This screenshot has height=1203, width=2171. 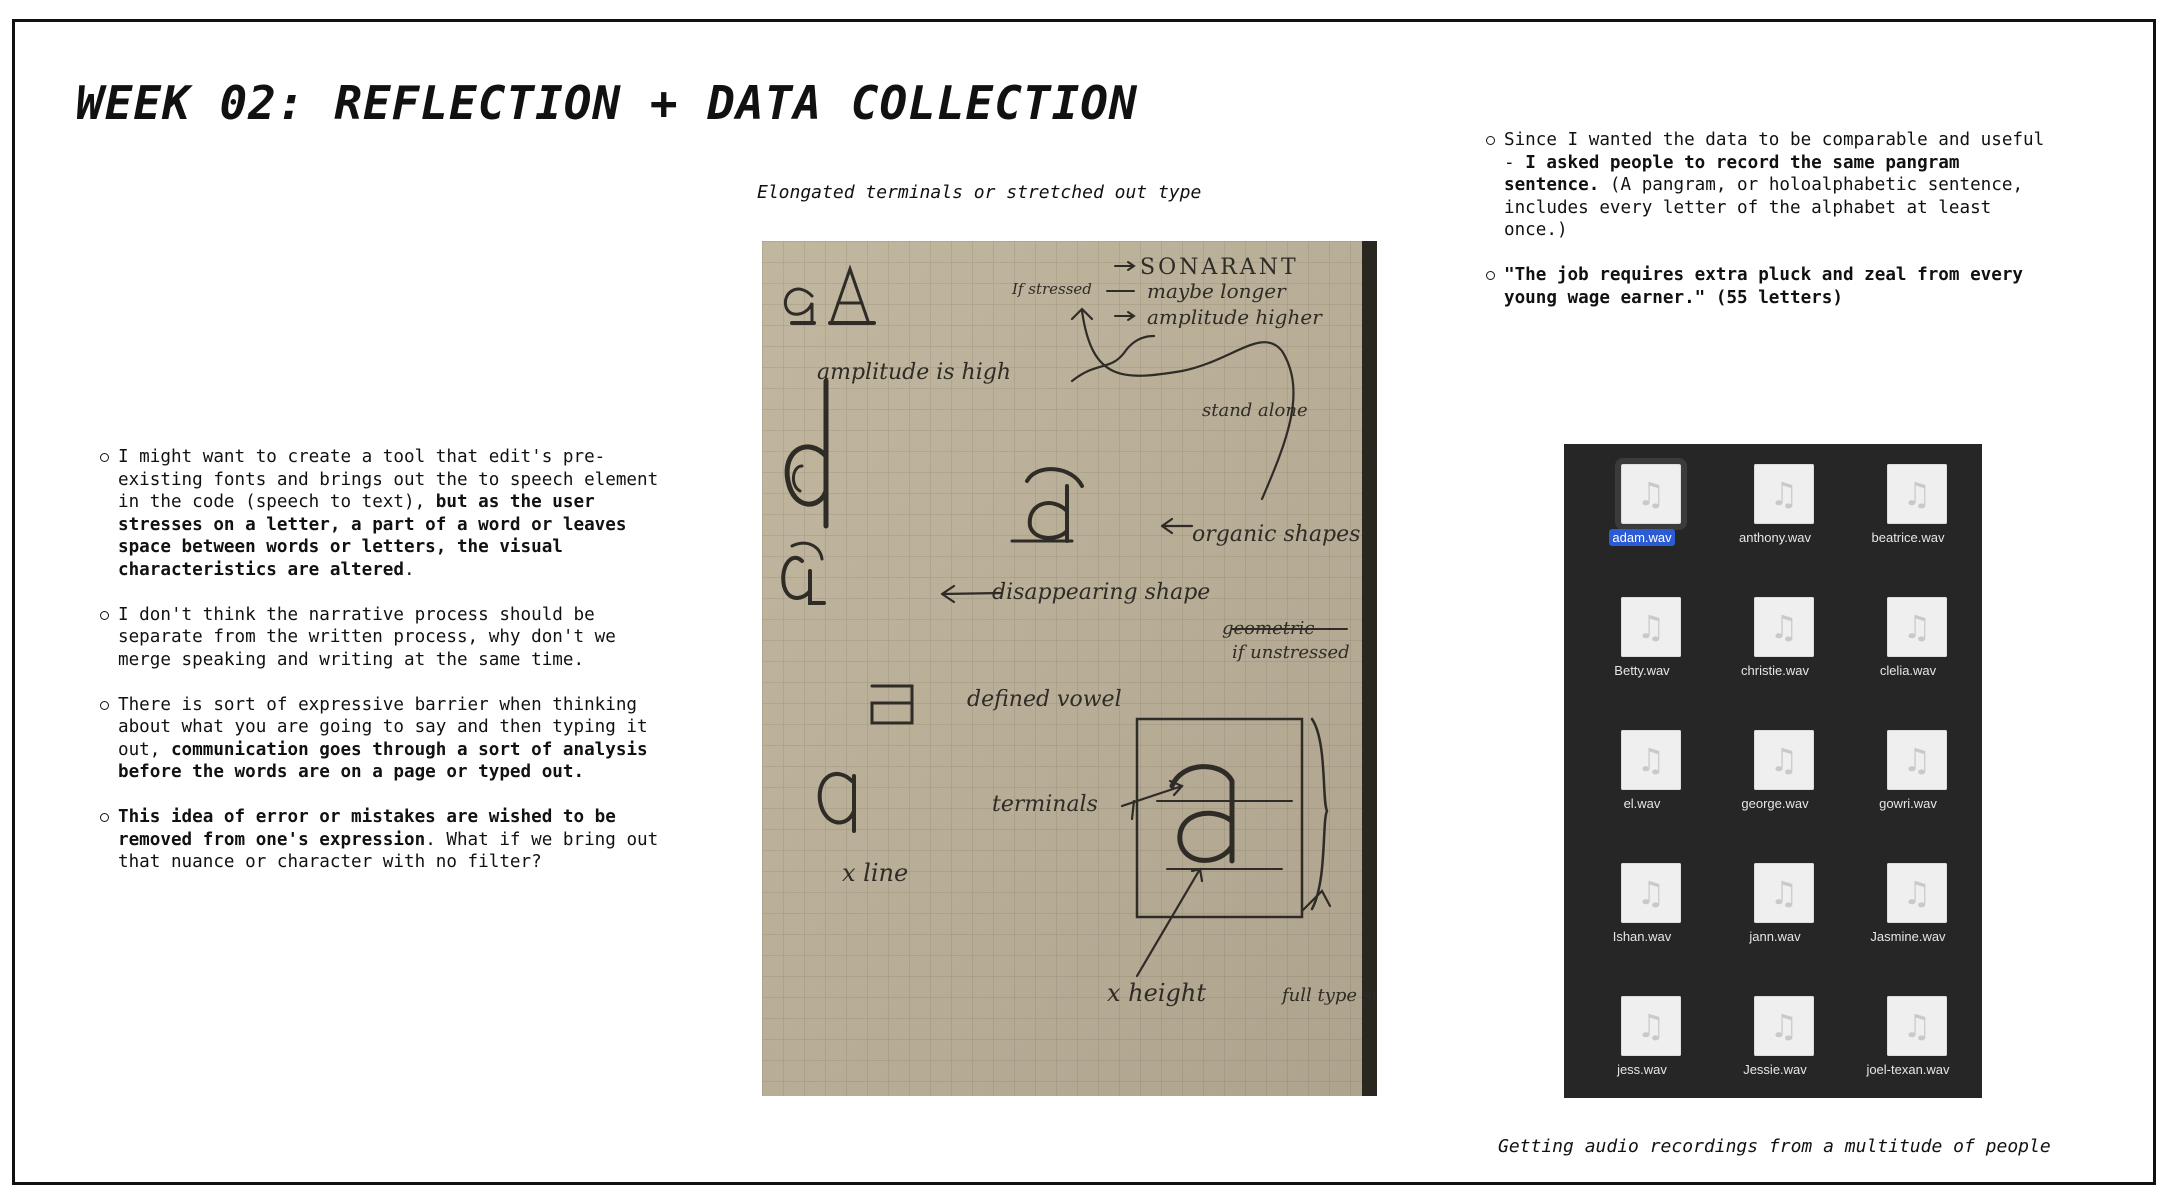 I want to click on sketch-annotation: amplitude is high, so click(x=914, y=372).